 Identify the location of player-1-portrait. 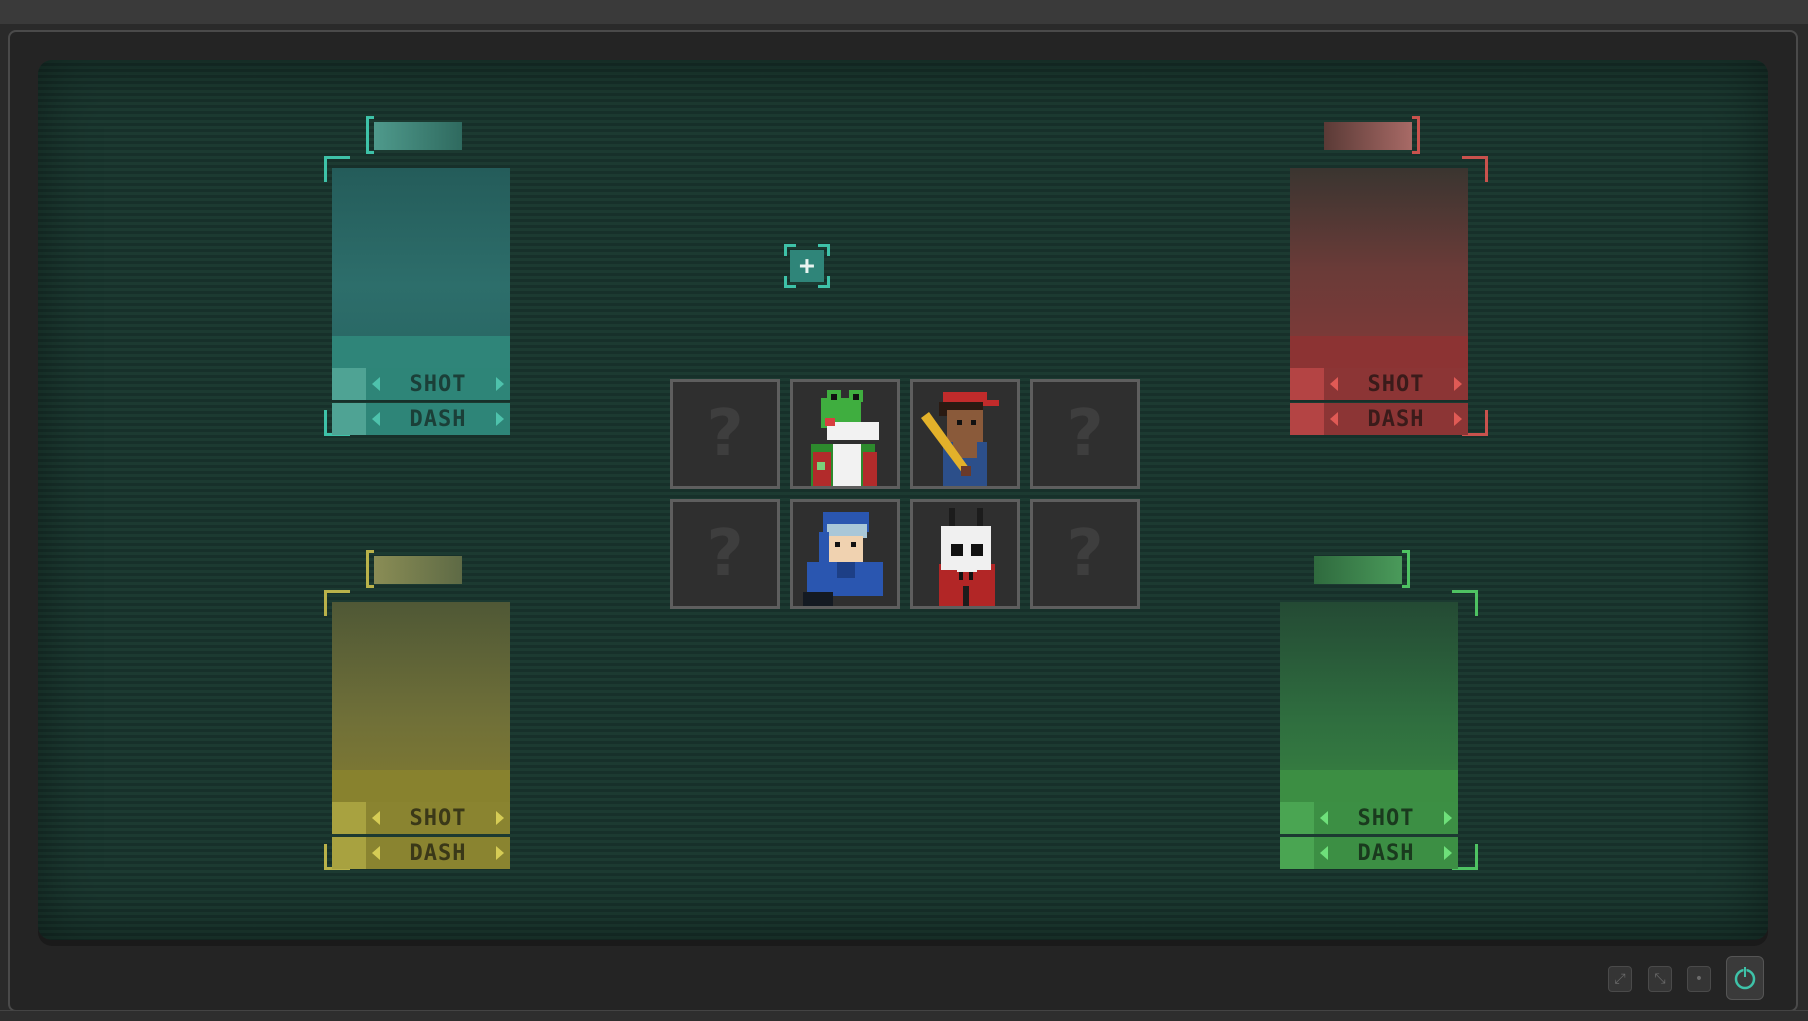
(421, 252).